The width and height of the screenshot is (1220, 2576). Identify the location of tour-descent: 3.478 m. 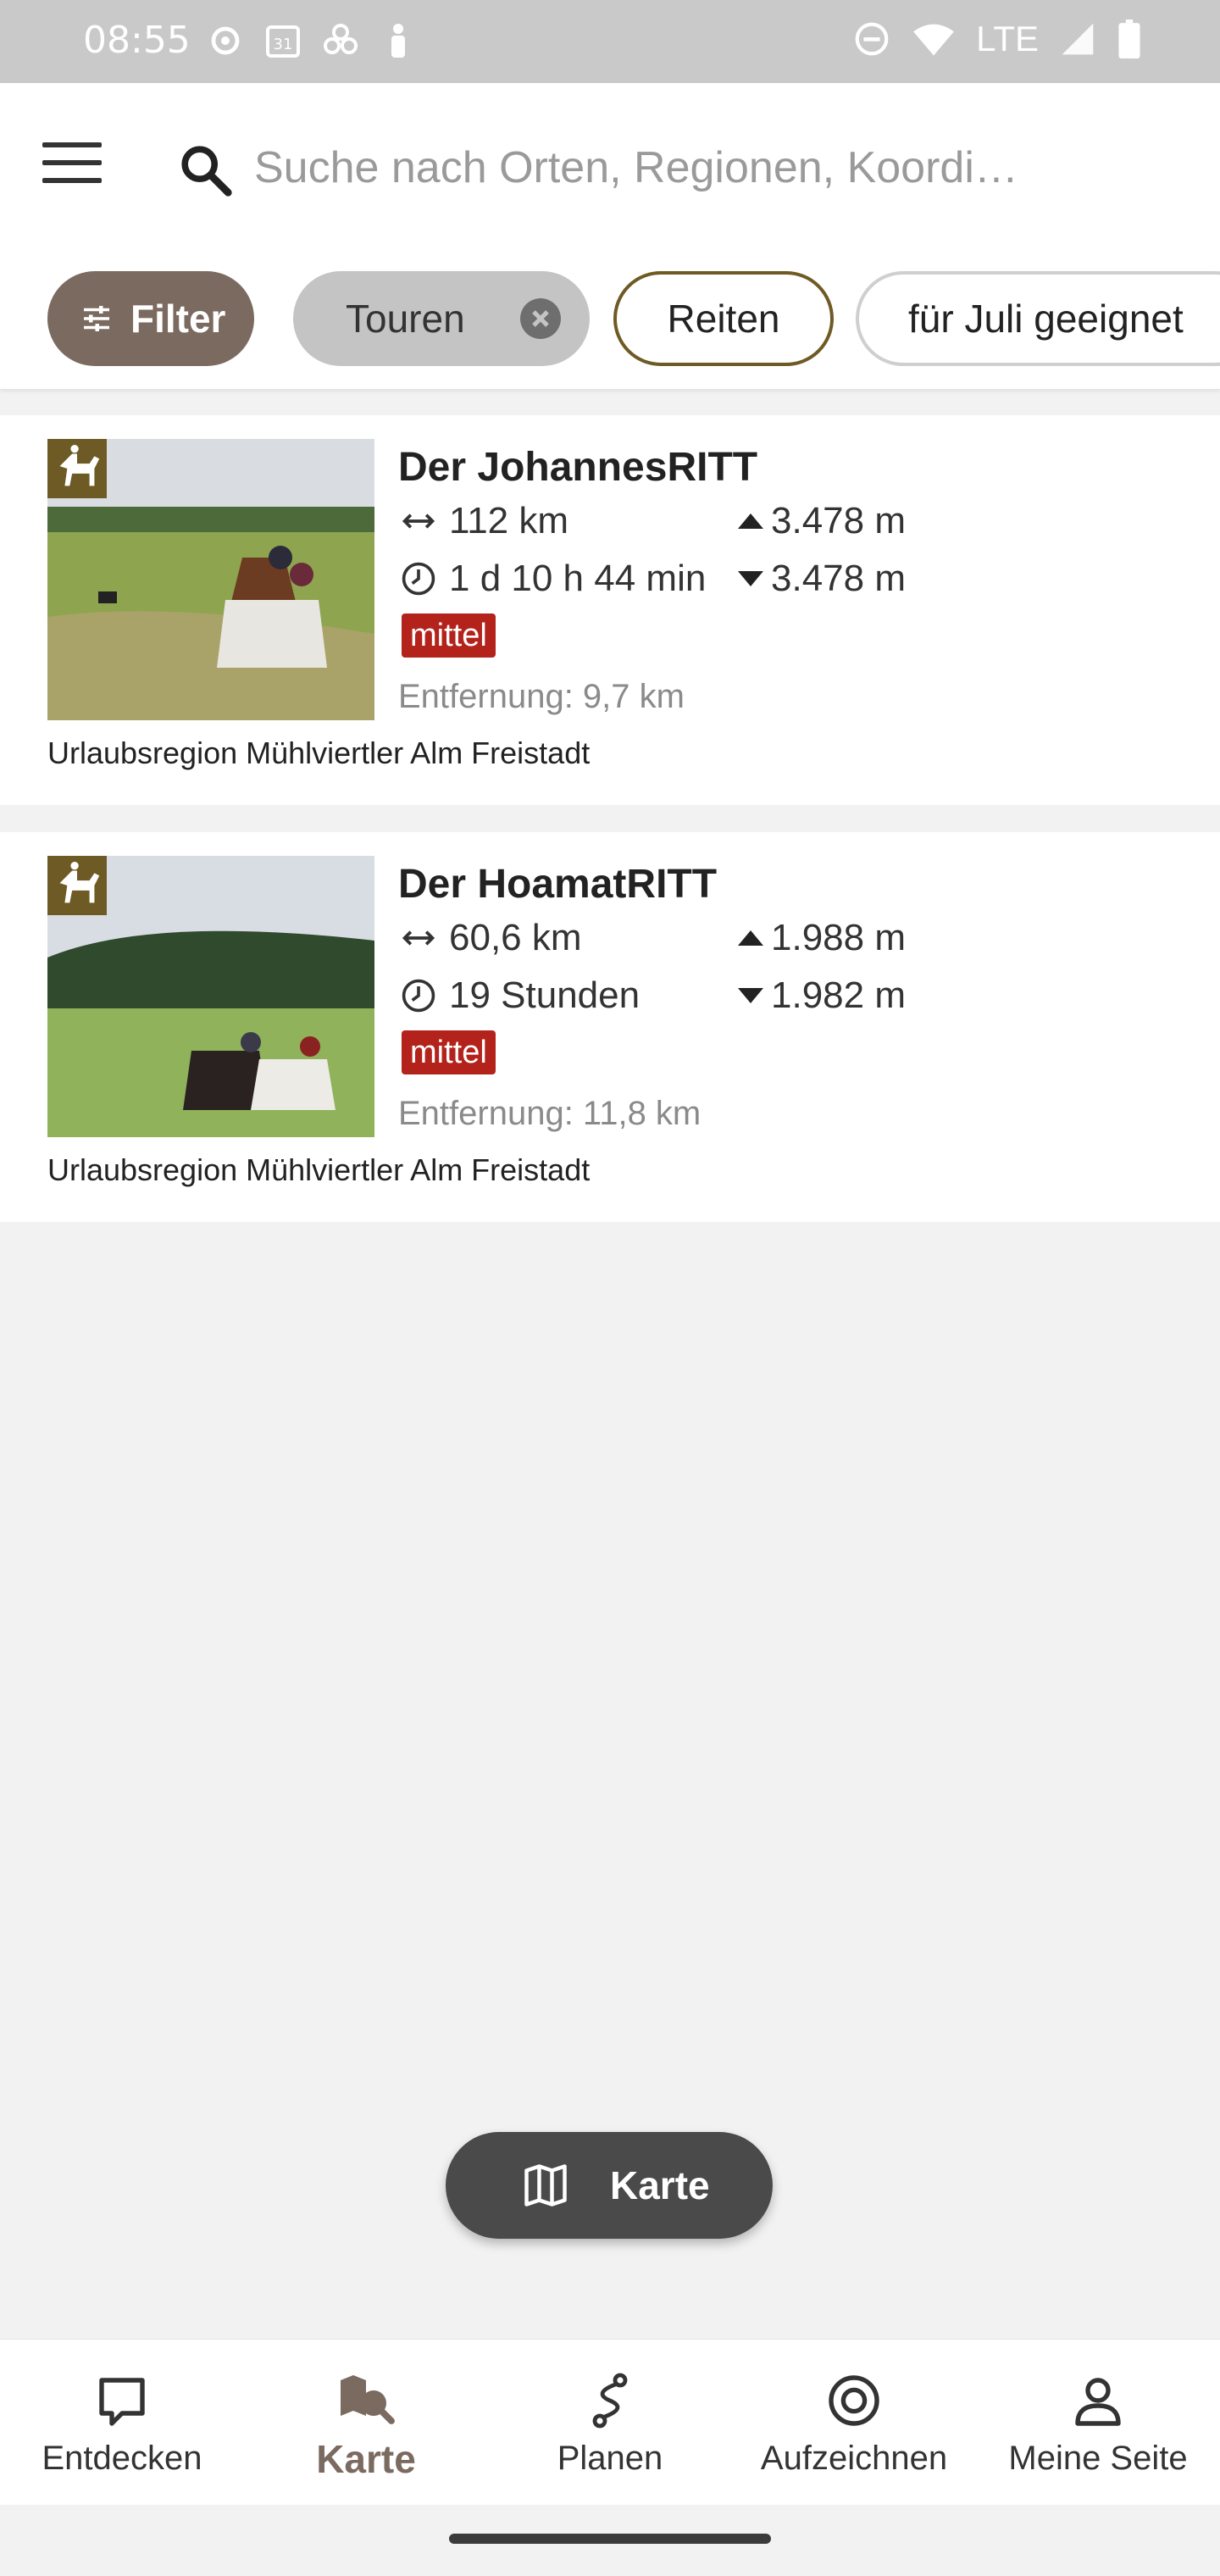
(820, 579).